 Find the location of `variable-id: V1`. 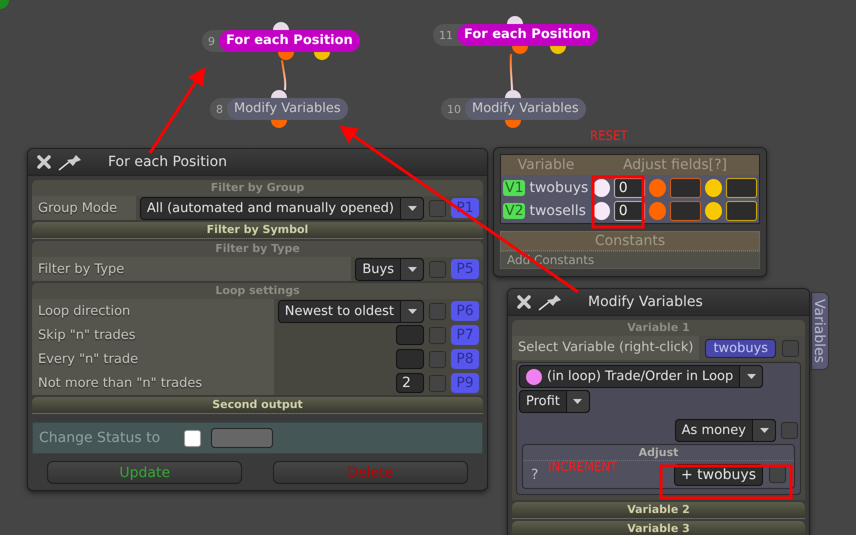

variable-id: V1 is located at coordinates (514, 188).